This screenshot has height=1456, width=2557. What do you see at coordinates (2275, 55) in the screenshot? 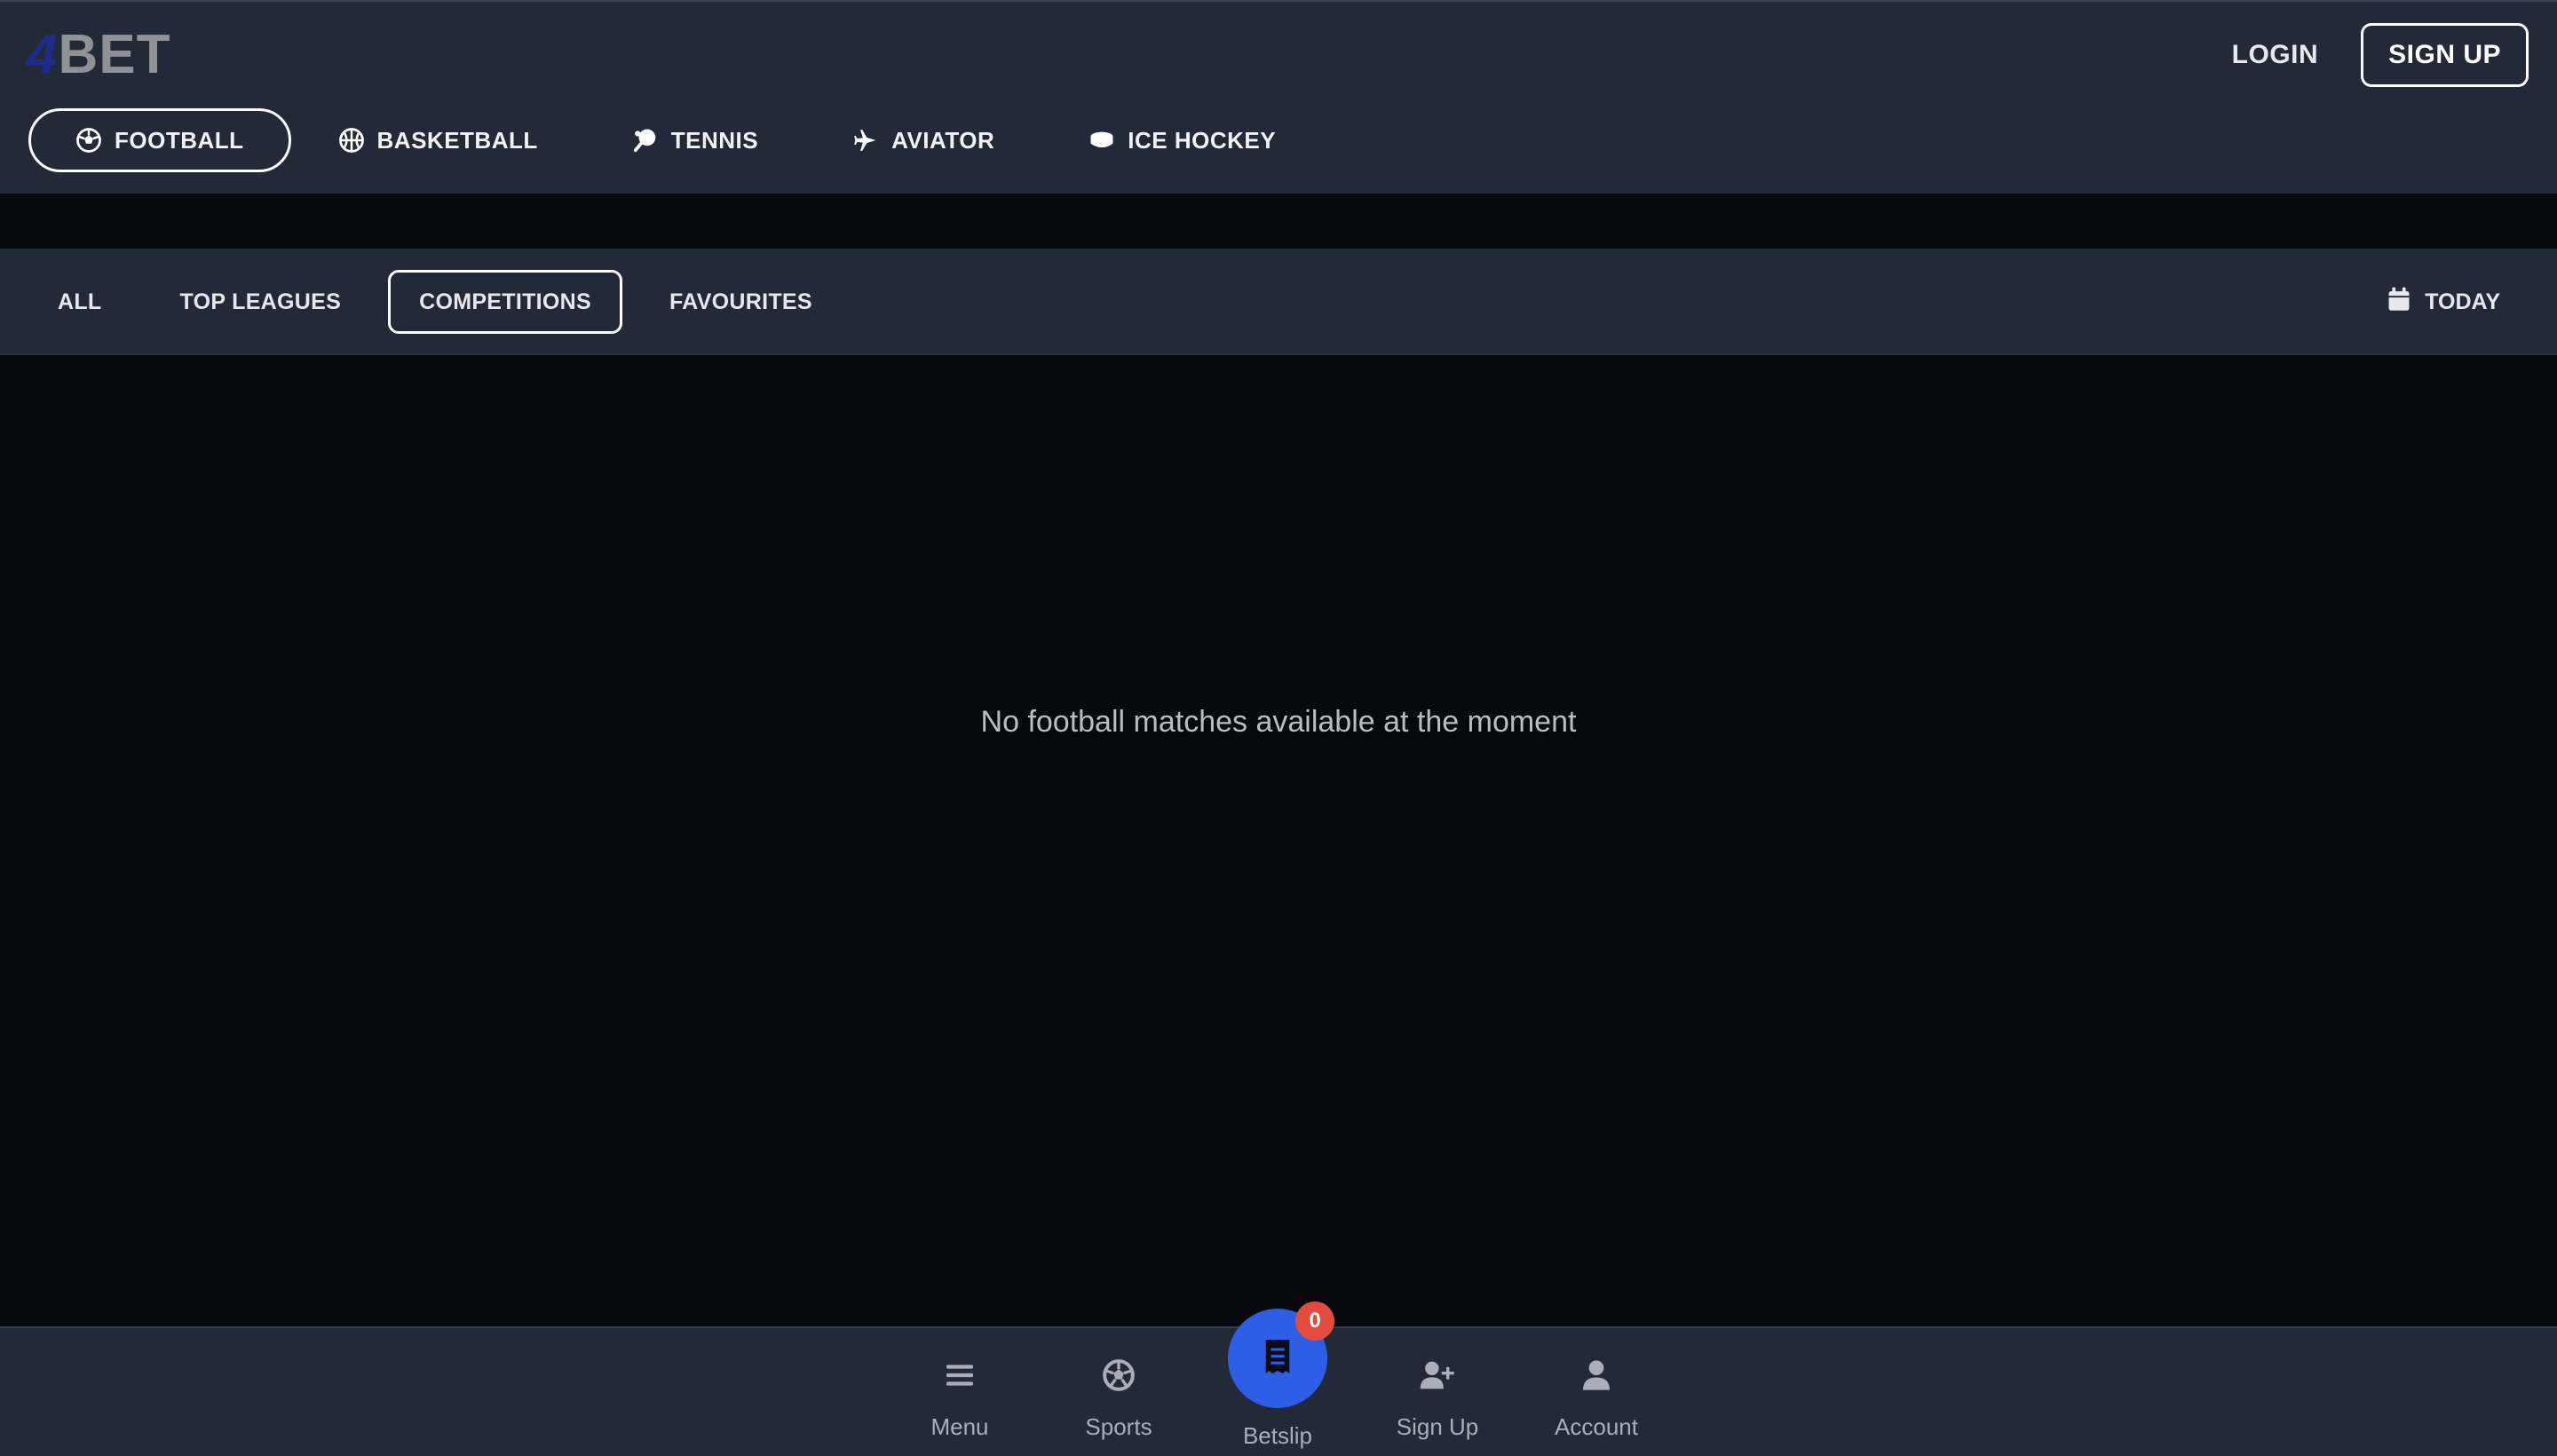
I see `login-button: LOGIN` at bounding box center [2275, 55].